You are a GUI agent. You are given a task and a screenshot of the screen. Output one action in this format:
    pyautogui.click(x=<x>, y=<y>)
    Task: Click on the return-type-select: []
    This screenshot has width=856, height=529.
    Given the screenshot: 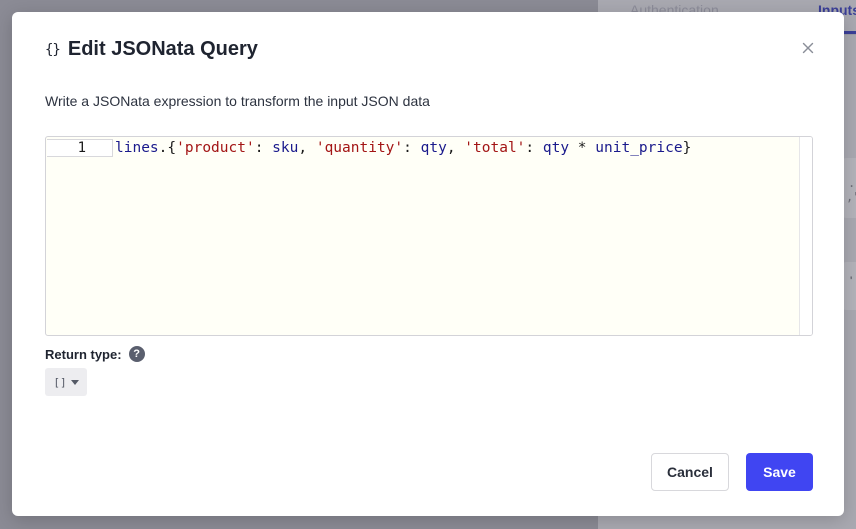 What is the action you would take?
    pyautogui.click(x=66, y=382)
    